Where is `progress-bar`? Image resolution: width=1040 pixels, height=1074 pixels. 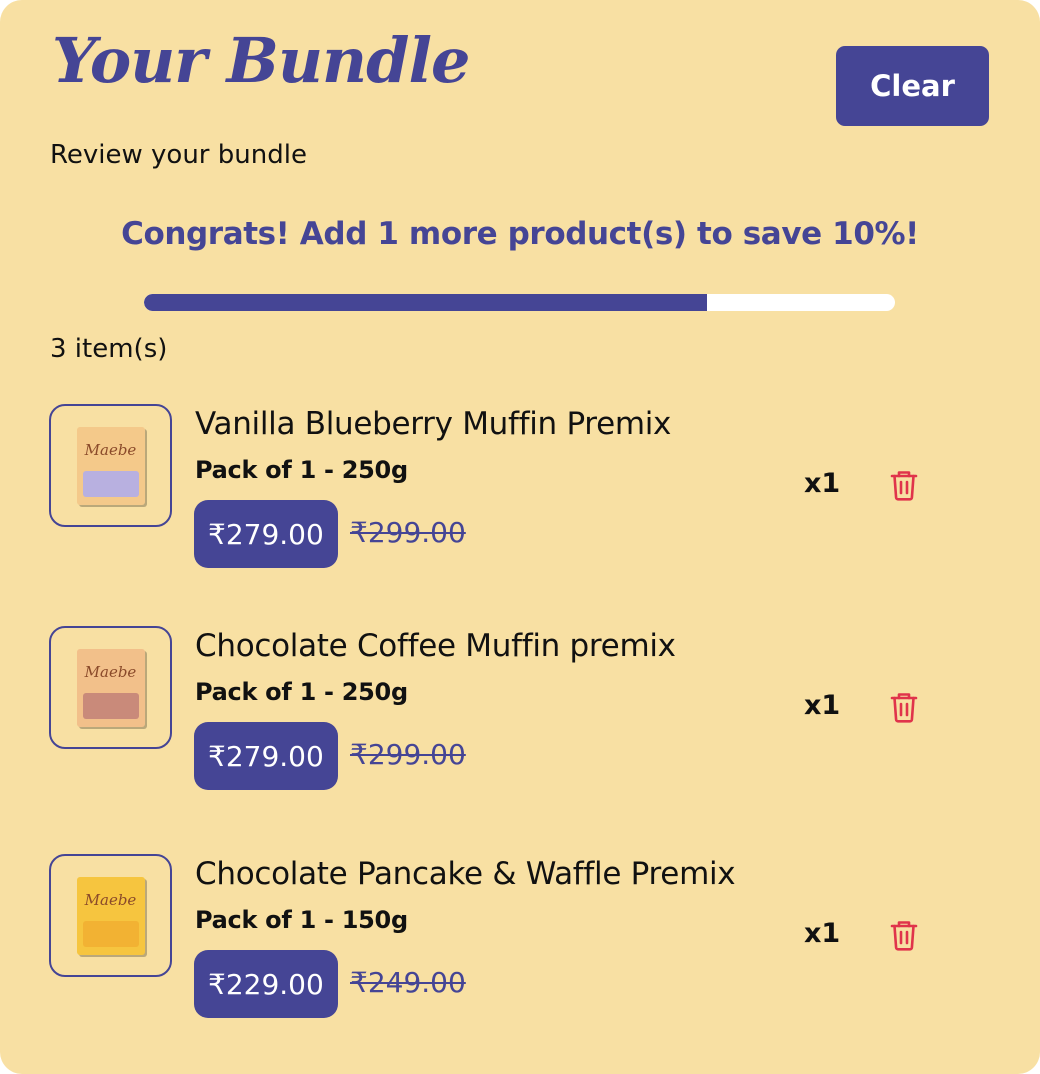
progress-bar is located at coordinates (519, 302).